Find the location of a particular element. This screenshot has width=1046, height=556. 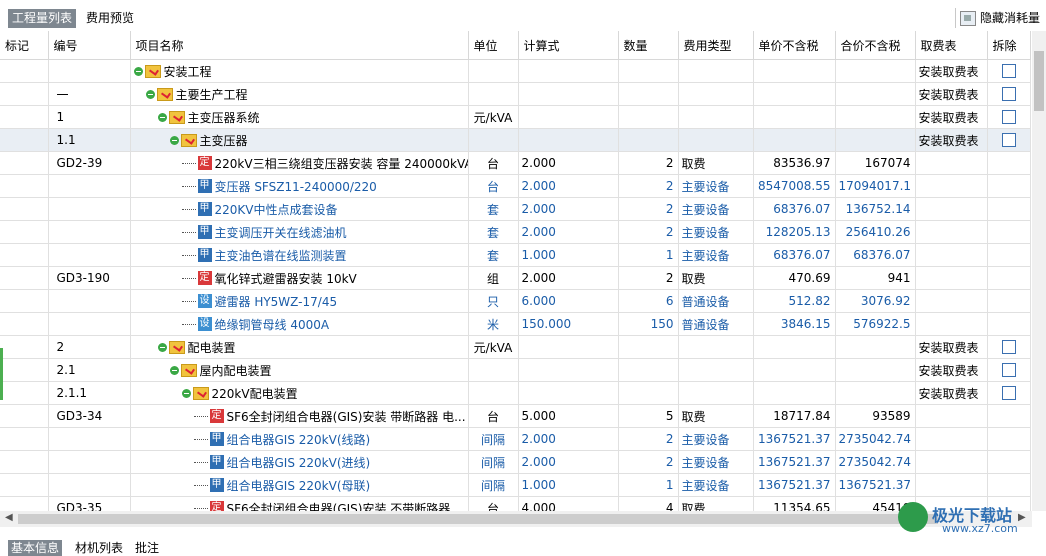

cell-total: 576922.5 is located at coordinates (875, 324).